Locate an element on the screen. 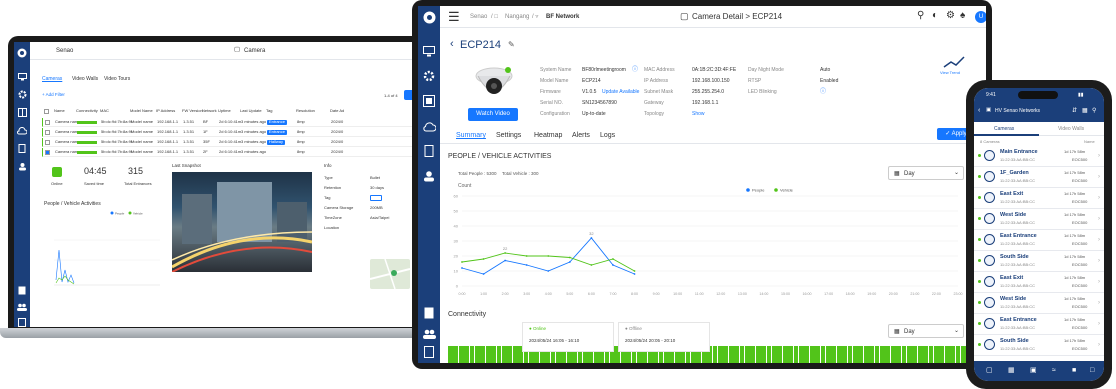  period-select: ▦ Day ⌄ is located at coordinates (926, 173).